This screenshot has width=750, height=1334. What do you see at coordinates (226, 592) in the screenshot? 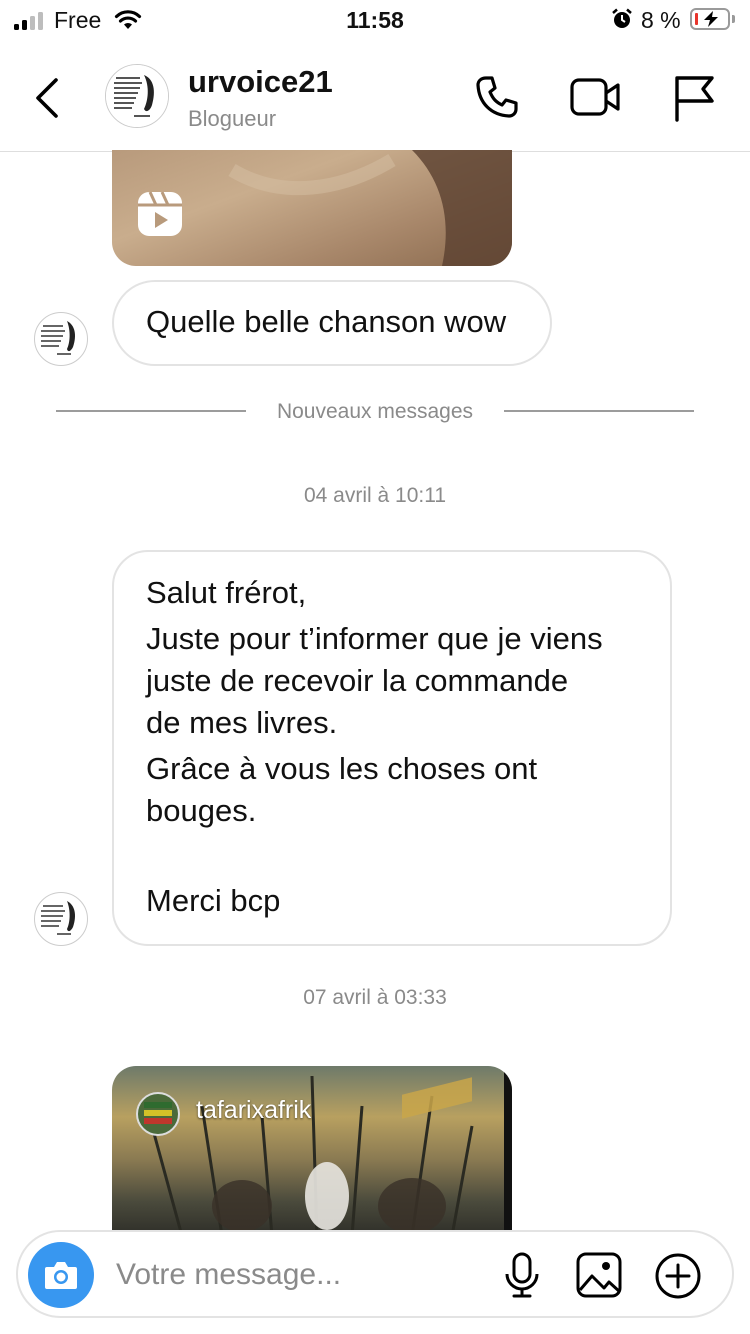
I see `message-text-line: Salut frérot,` at bounding box center [226, 592].